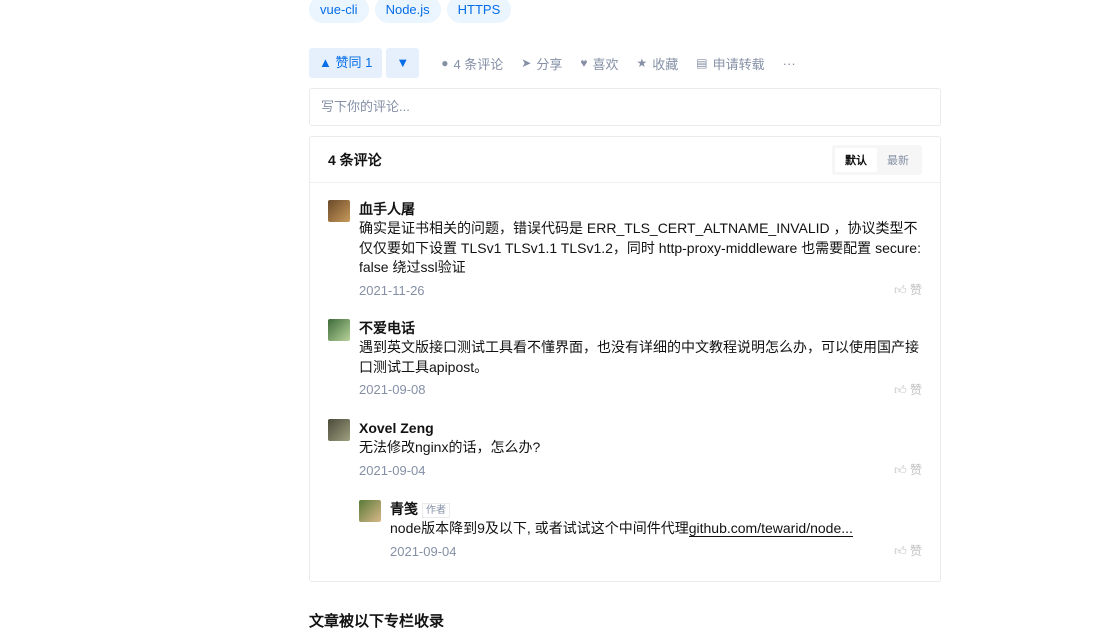 The height and width of the screenshot is (642, 1098). I want to click on comments-label: 4 条评论, so click(478, 64).